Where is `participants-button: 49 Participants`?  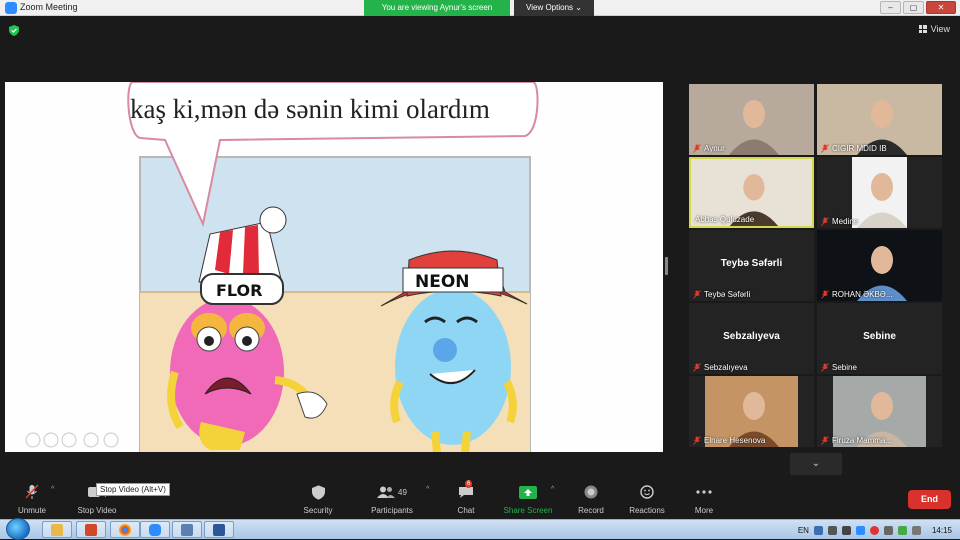 participants-button: 49 Participants is located at coordinates (392, 499).